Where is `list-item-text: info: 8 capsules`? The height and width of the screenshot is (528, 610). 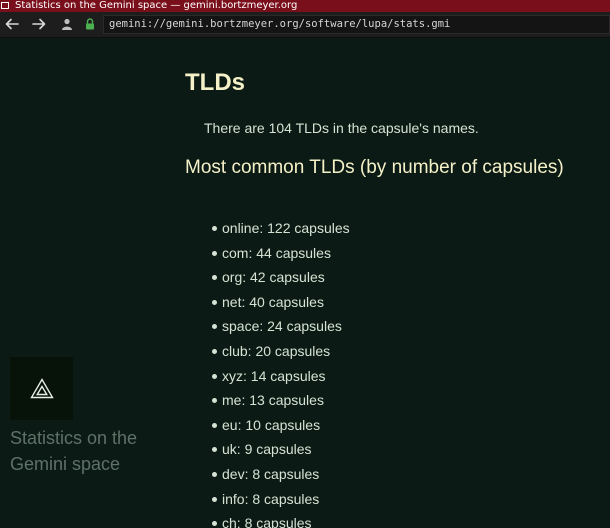 list-item-text: info: 8 capsules is located at coordinates (271, 498).